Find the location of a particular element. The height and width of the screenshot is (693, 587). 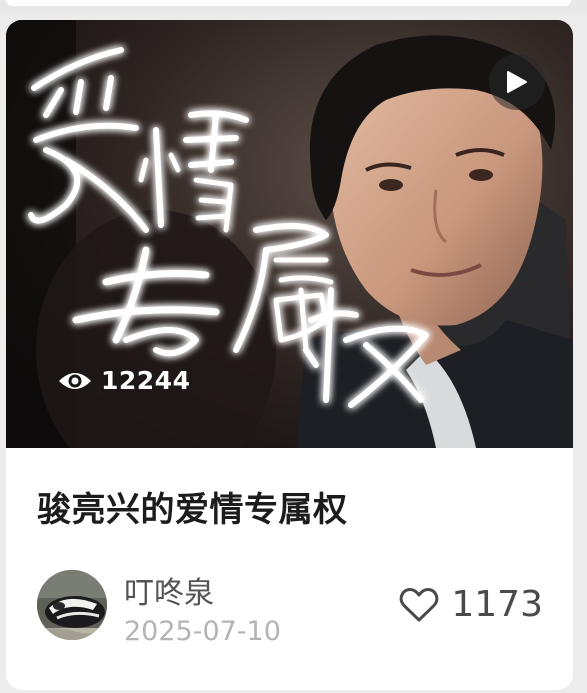

like-count: 1173 is located at coordinates (497, 604).